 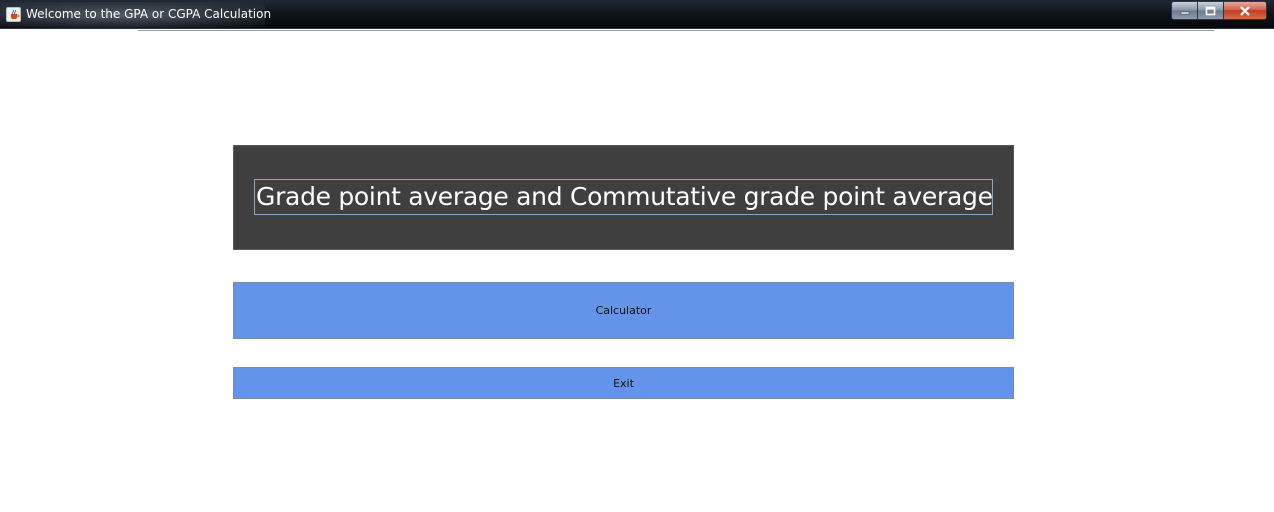 I want to click on maximize-icon, so click(x=1210, y=10).